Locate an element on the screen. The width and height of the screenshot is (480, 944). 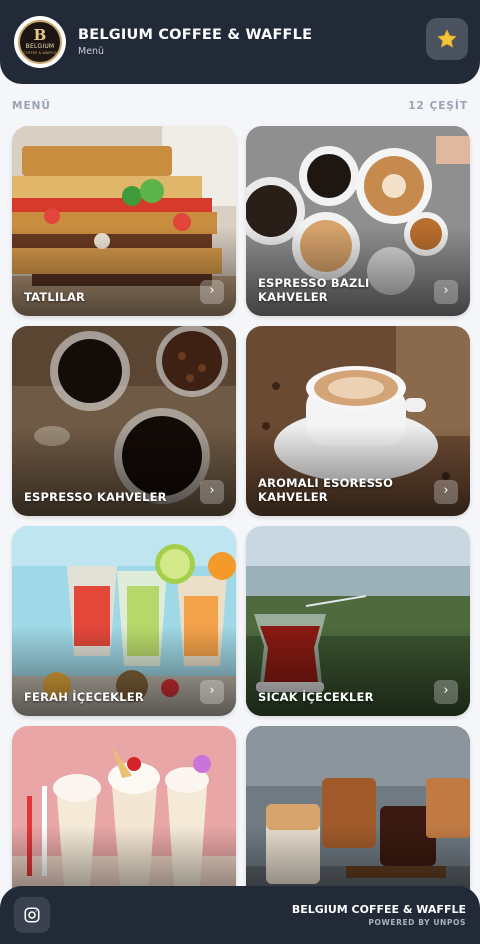
category-card-ferah: FERAH İÇECEKLER › is located at coordinates (124, 621).